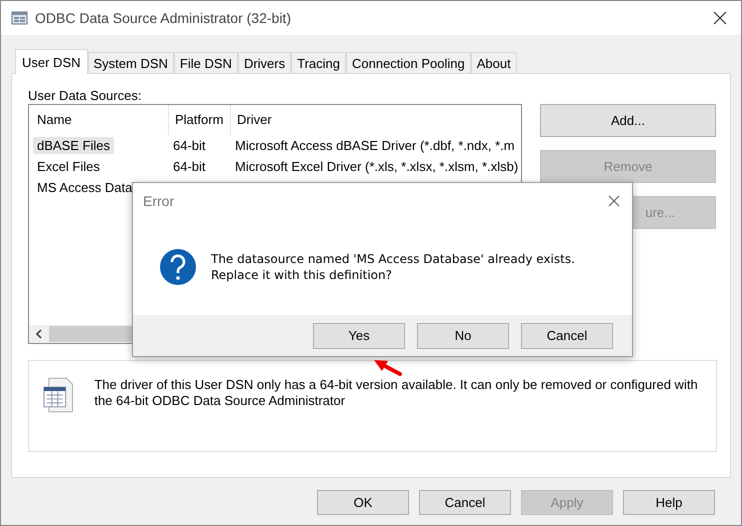  I want to click on tab: User DSN, so click(51, 61).